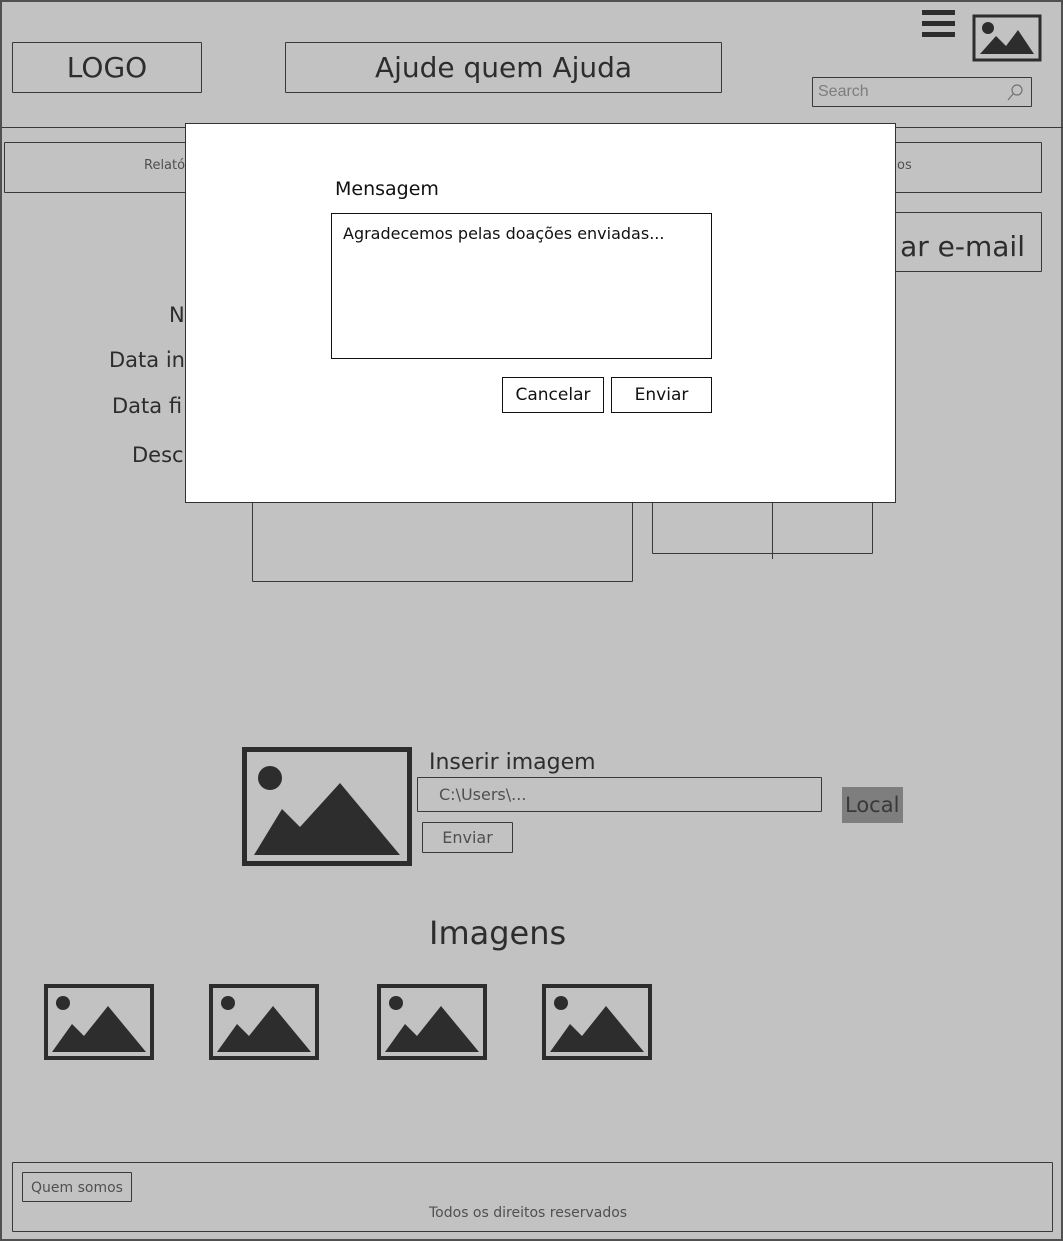 The height and width of the screenshot is (1241, 1063). I want to click on dialog-title: Mensagem, so click(387, 189).